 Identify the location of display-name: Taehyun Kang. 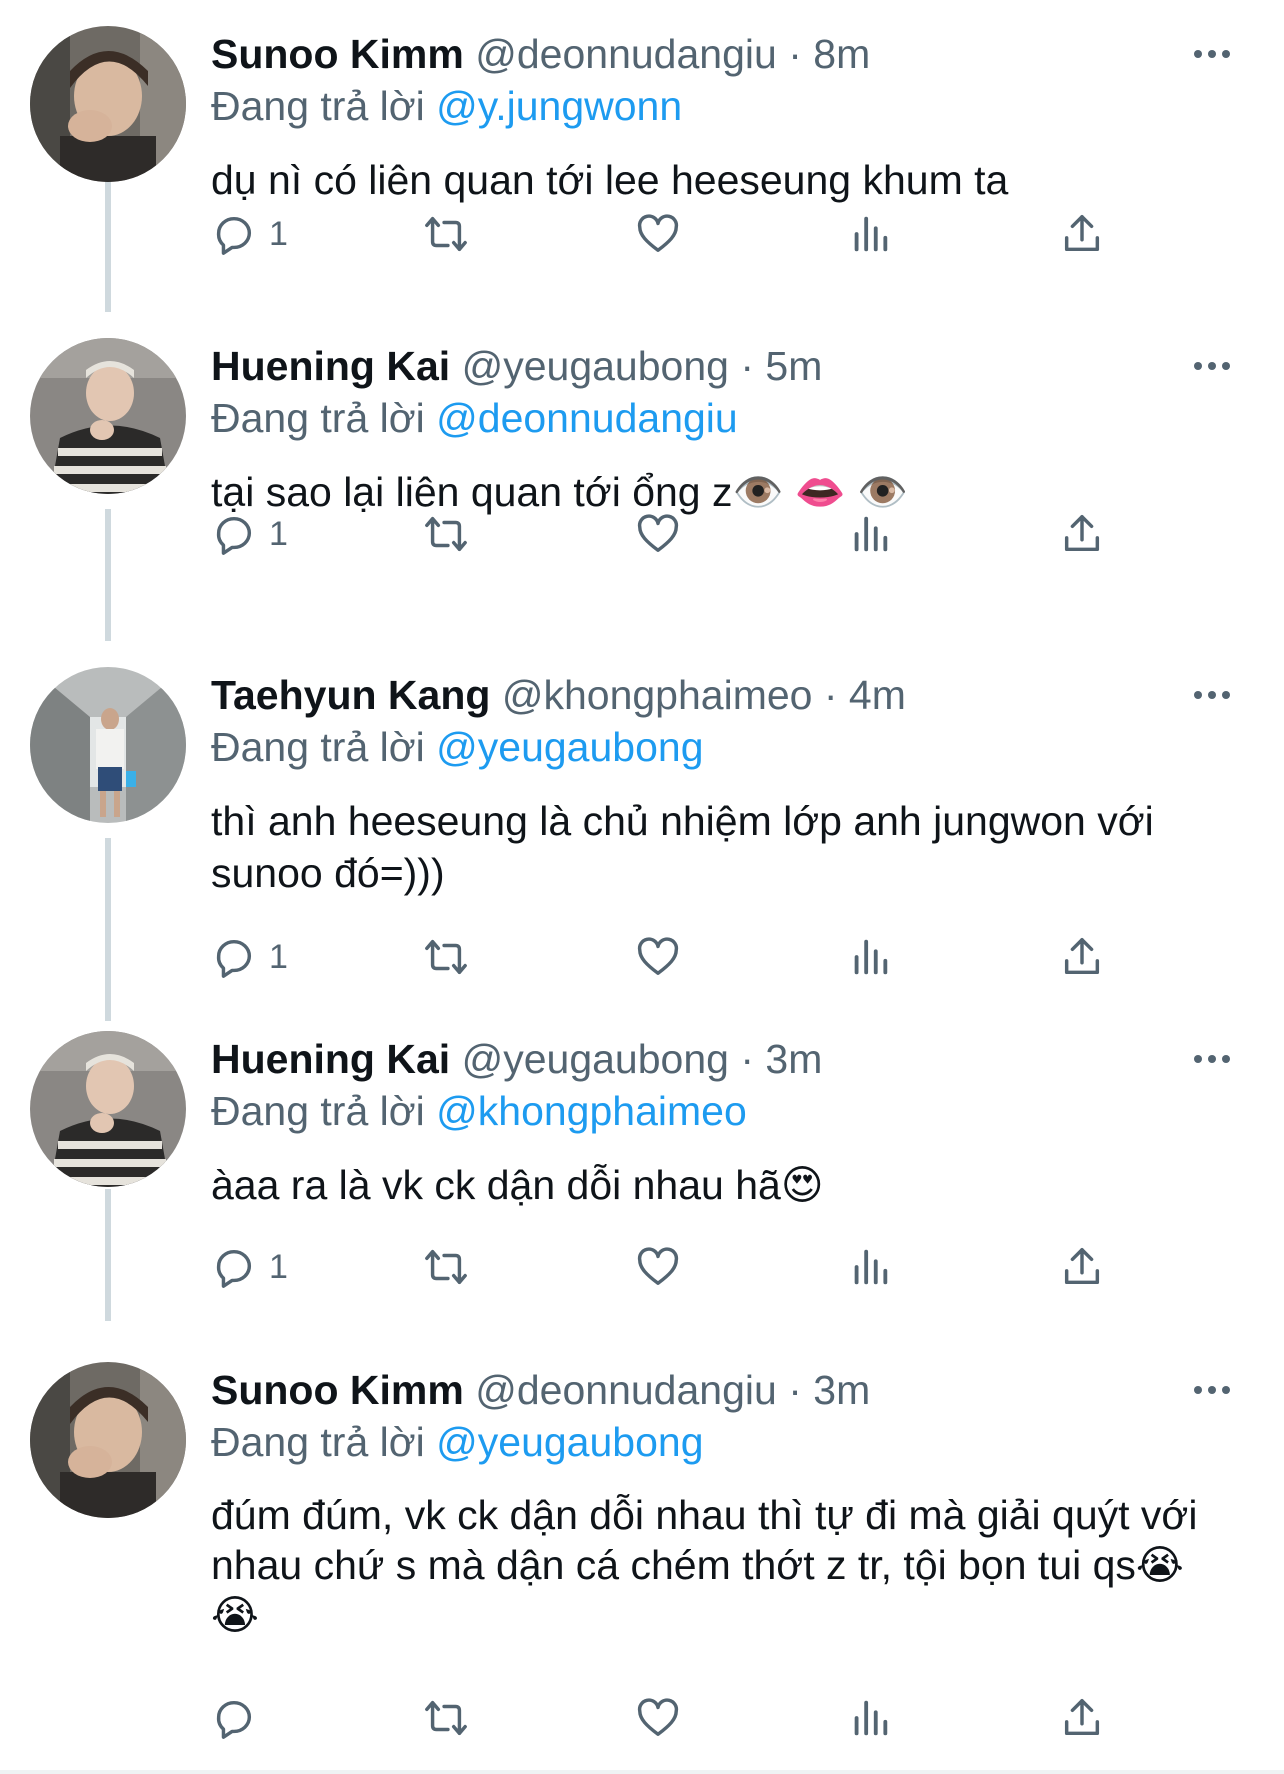
(350, 695).